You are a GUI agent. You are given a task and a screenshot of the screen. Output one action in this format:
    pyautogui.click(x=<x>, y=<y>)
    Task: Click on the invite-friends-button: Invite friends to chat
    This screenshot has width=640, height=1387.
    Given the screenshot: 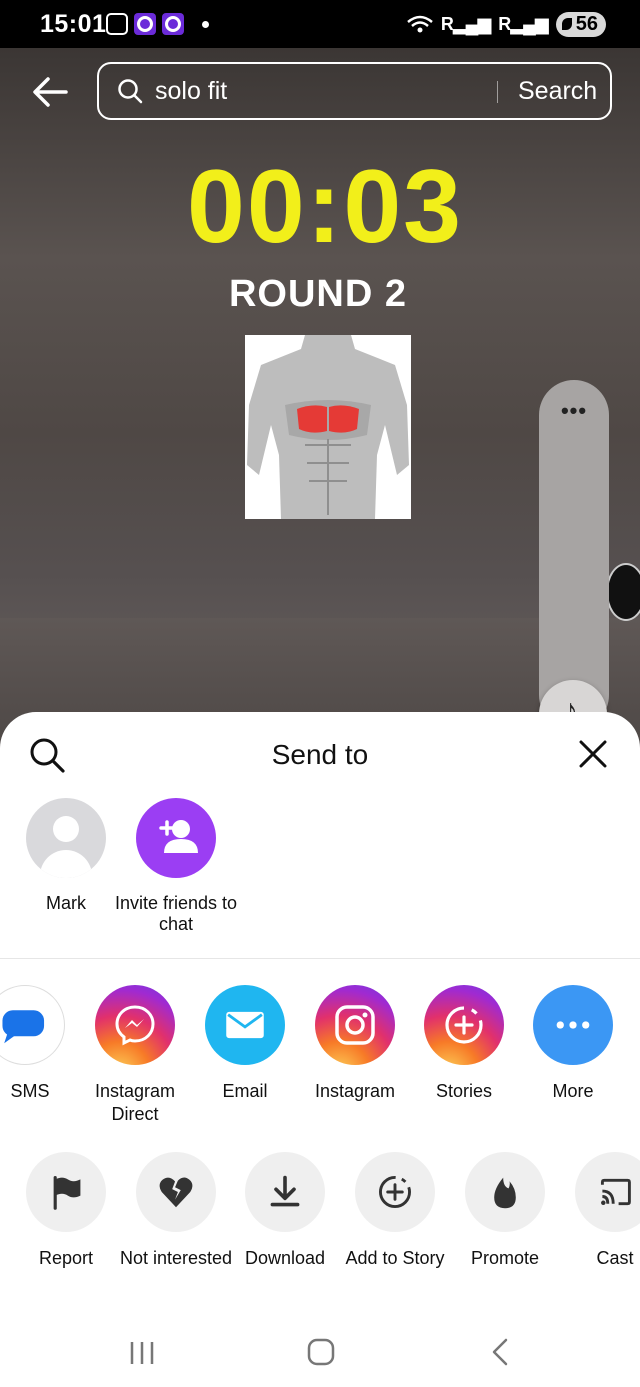 What is the action you would take?
    pyautogui.click(x=176, y=866)
    